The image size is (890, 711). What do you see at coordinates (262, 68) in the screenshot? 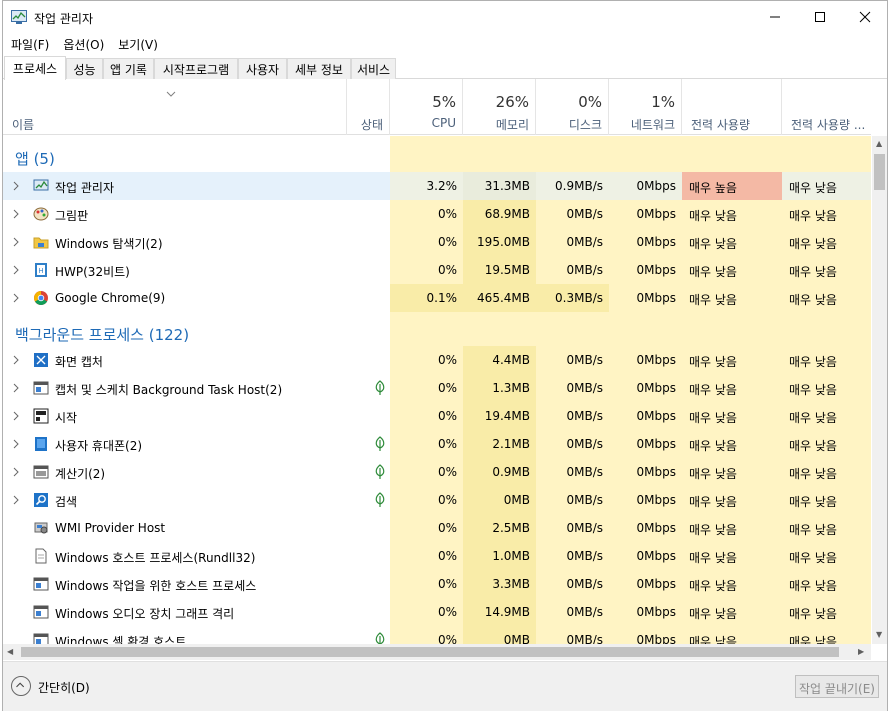
I see `tab-users: 사용자` at bounding box center [262, 68].